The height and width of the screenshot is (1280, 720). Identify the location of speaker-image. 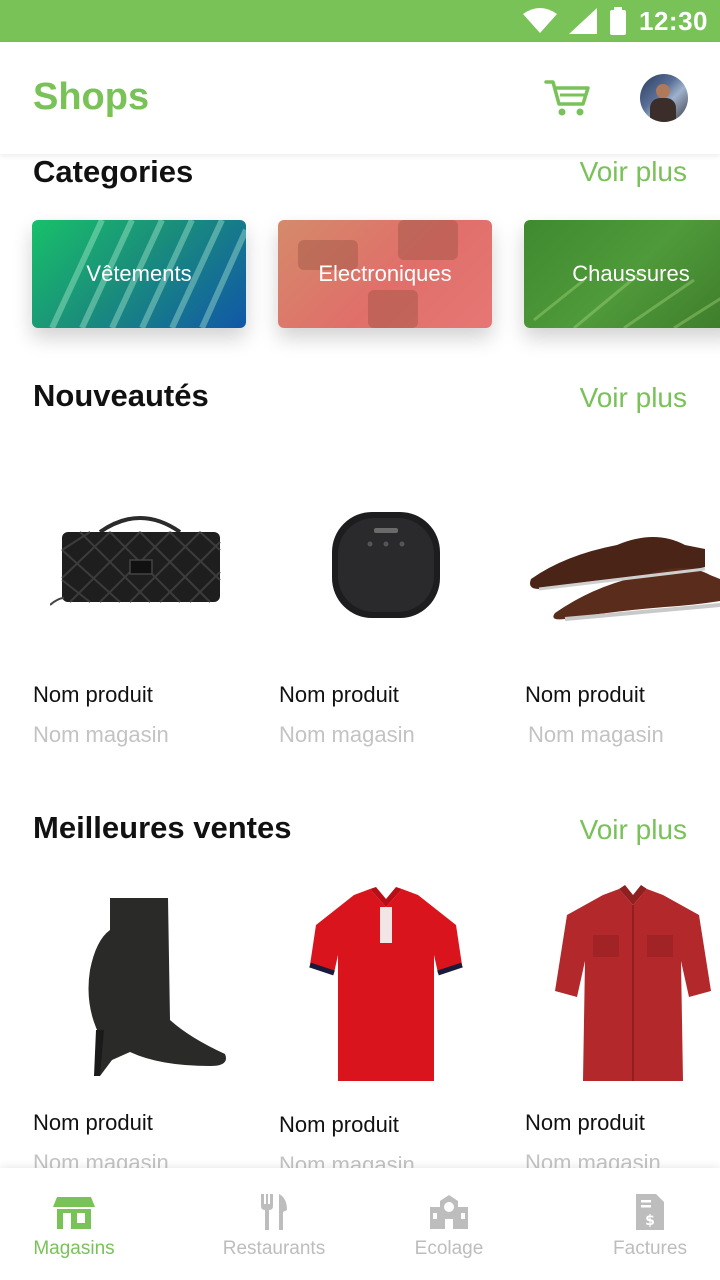
(386, 565).